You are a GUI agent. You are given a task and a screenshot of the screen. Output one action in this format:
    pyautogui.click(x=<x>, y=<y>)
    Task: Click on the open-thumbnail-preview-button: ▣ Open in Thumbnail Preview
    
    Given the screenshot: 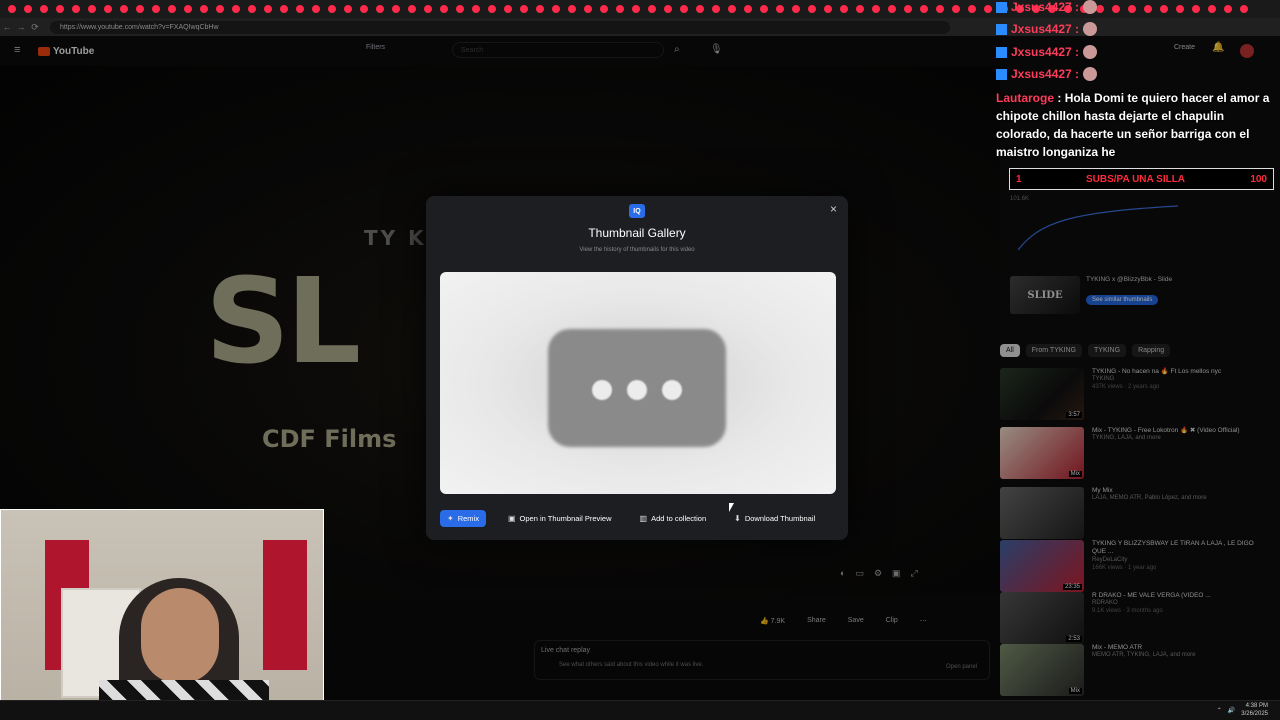 What is the action you would take?
    pyautogui.click(x=560, y=518)
    